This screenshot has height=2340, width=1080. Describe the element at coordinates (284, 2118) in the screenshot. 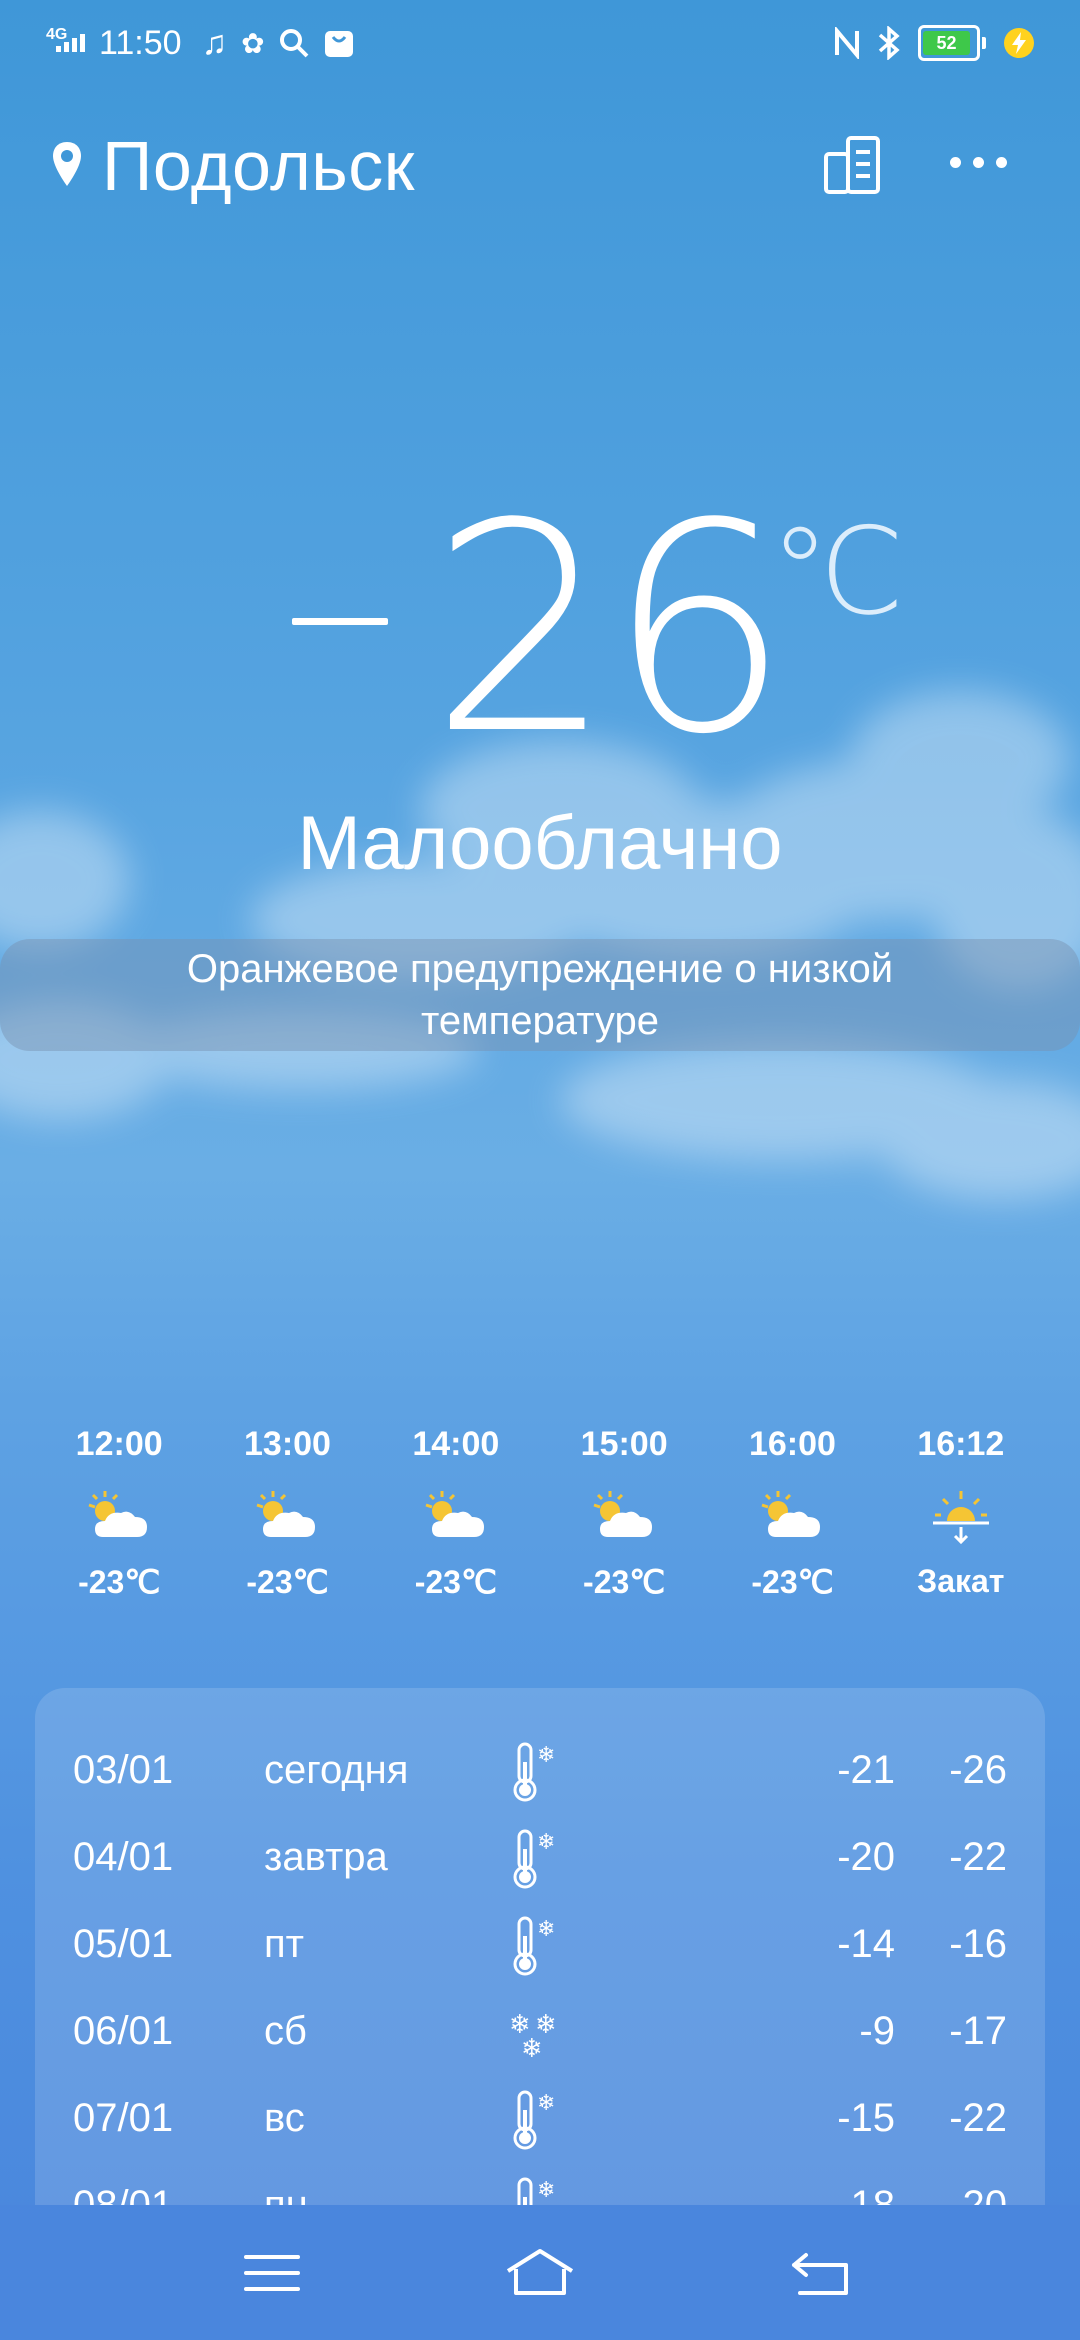

I see `day-name: вс` at that location.